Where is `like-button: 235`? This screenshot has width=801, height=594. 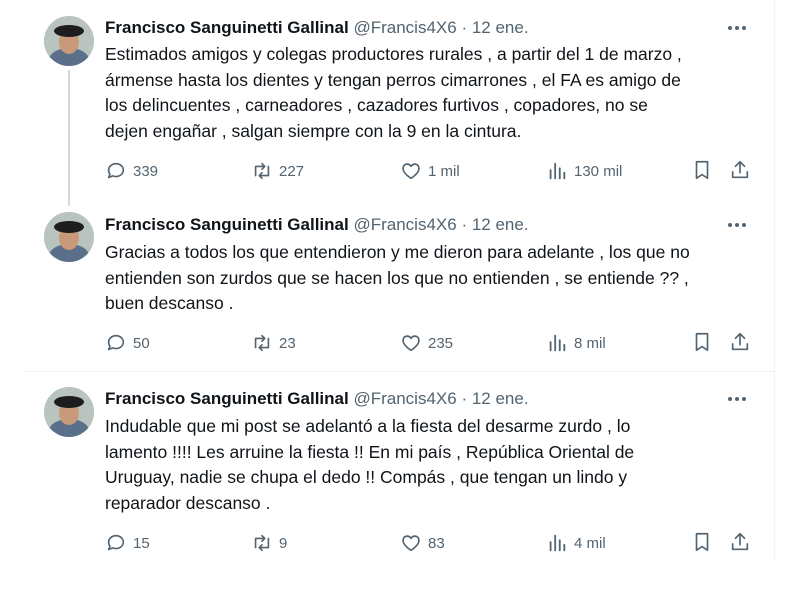
like-button: 235 is located at coordinates (426, 343).